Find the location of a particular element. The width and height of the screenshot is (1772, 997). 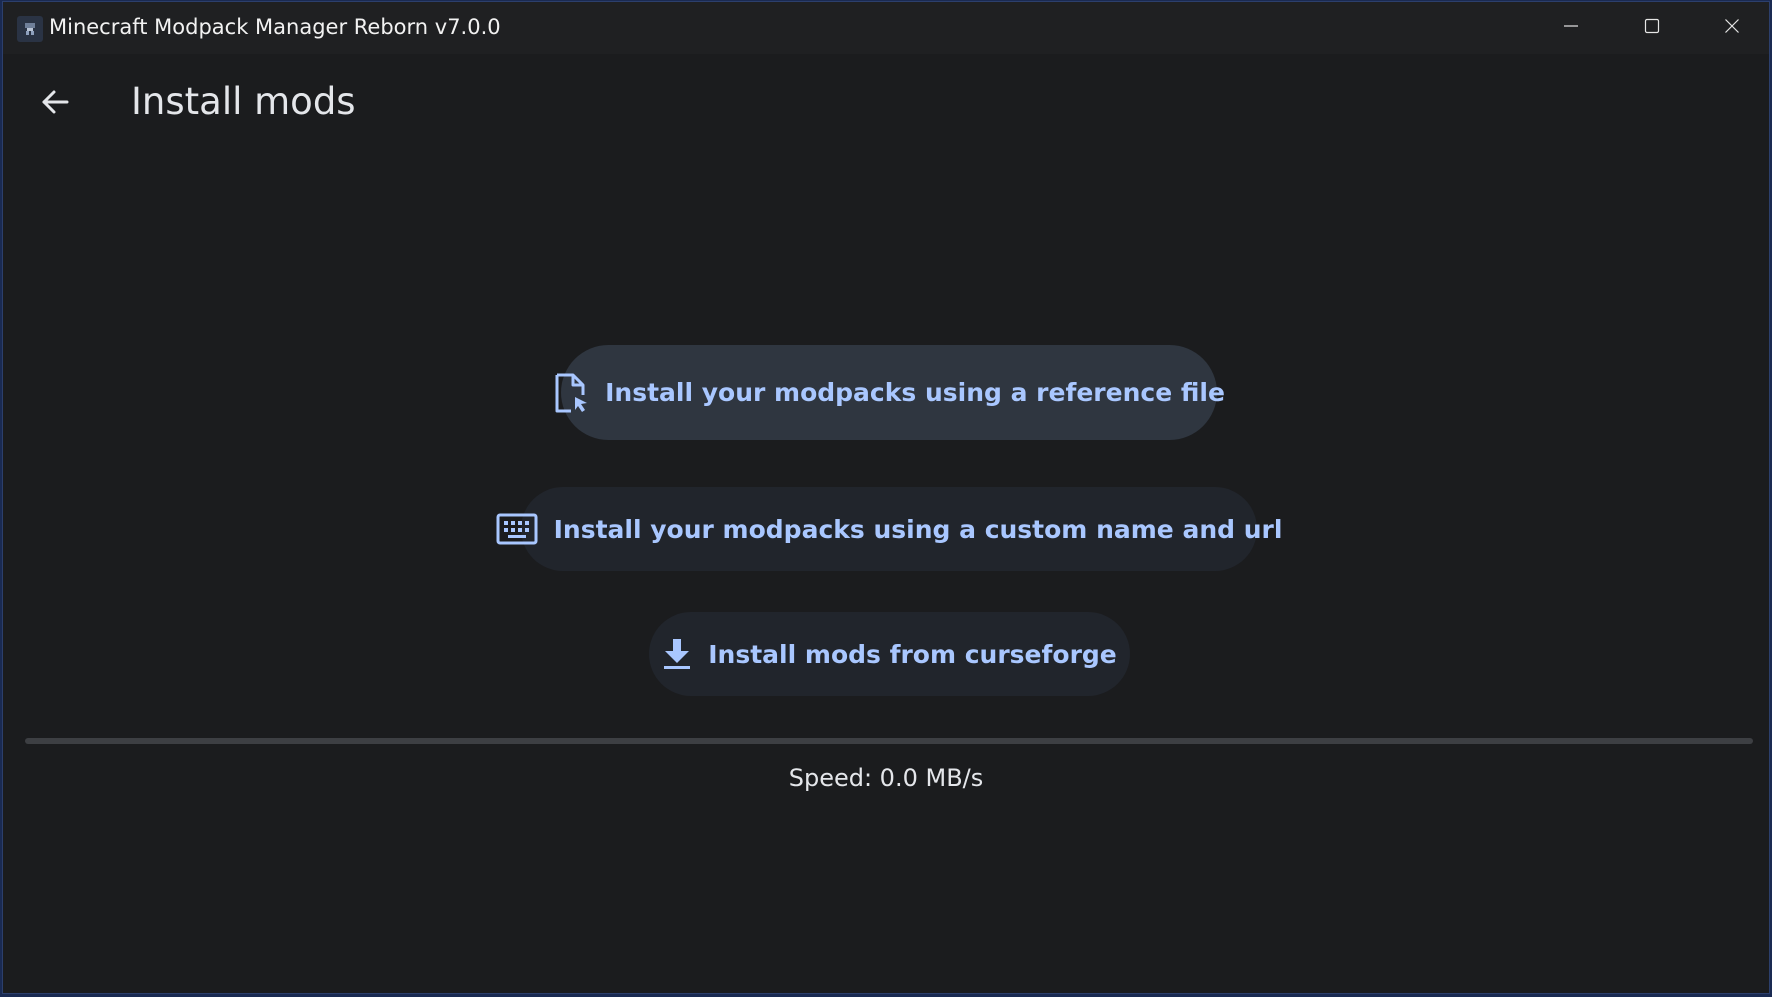

arrow-left-icon is located at coordinates (55, 104).